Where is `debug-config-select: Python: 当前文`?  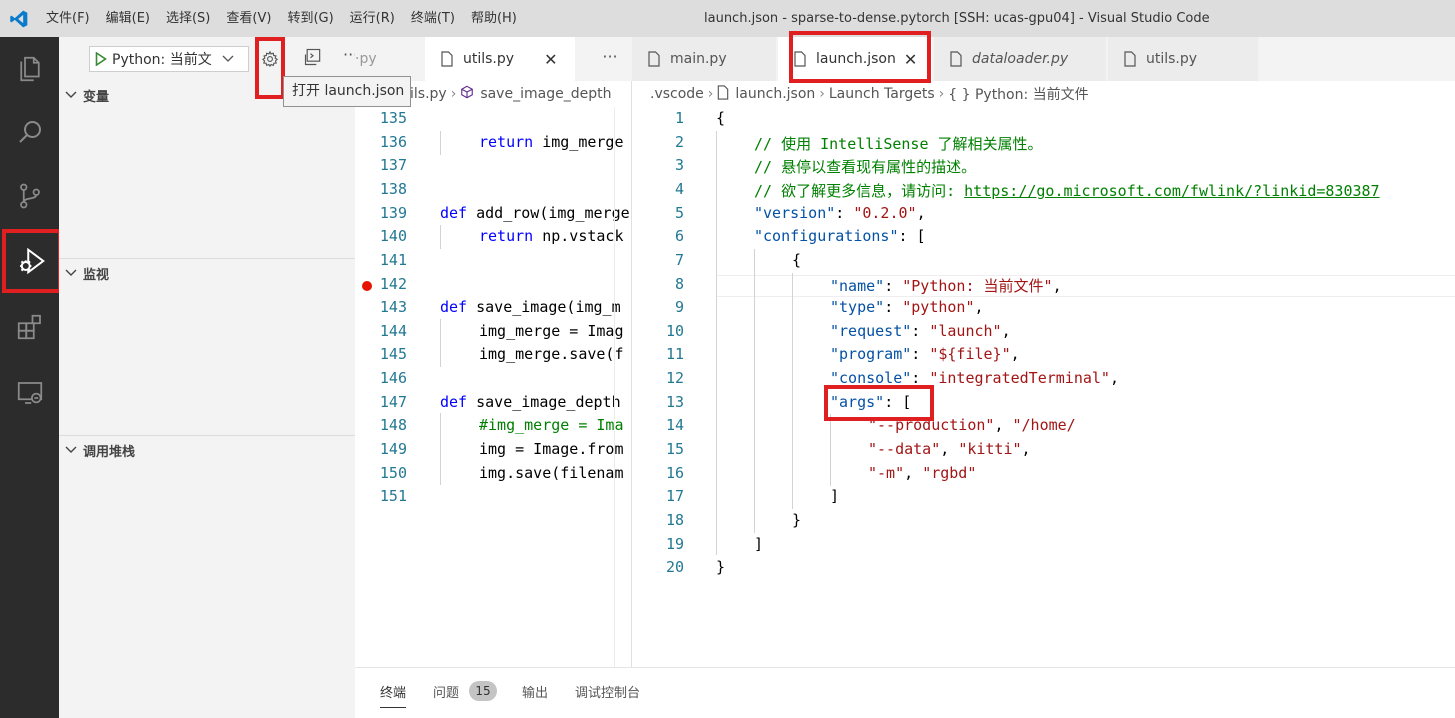
debug-config-select: Python: 当前文 is located at coordinates (169, 59).